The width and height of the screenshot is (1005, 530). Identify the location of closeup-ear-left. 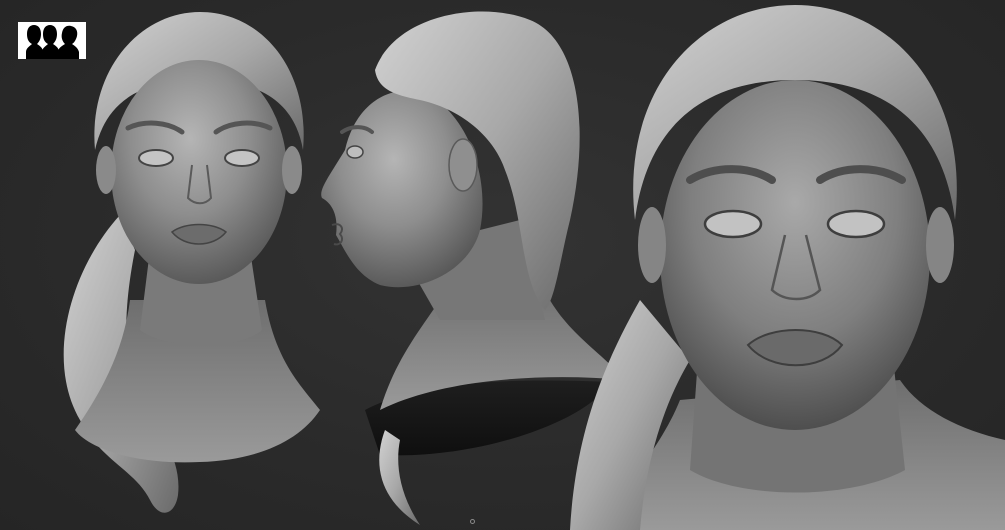
(652, 245).